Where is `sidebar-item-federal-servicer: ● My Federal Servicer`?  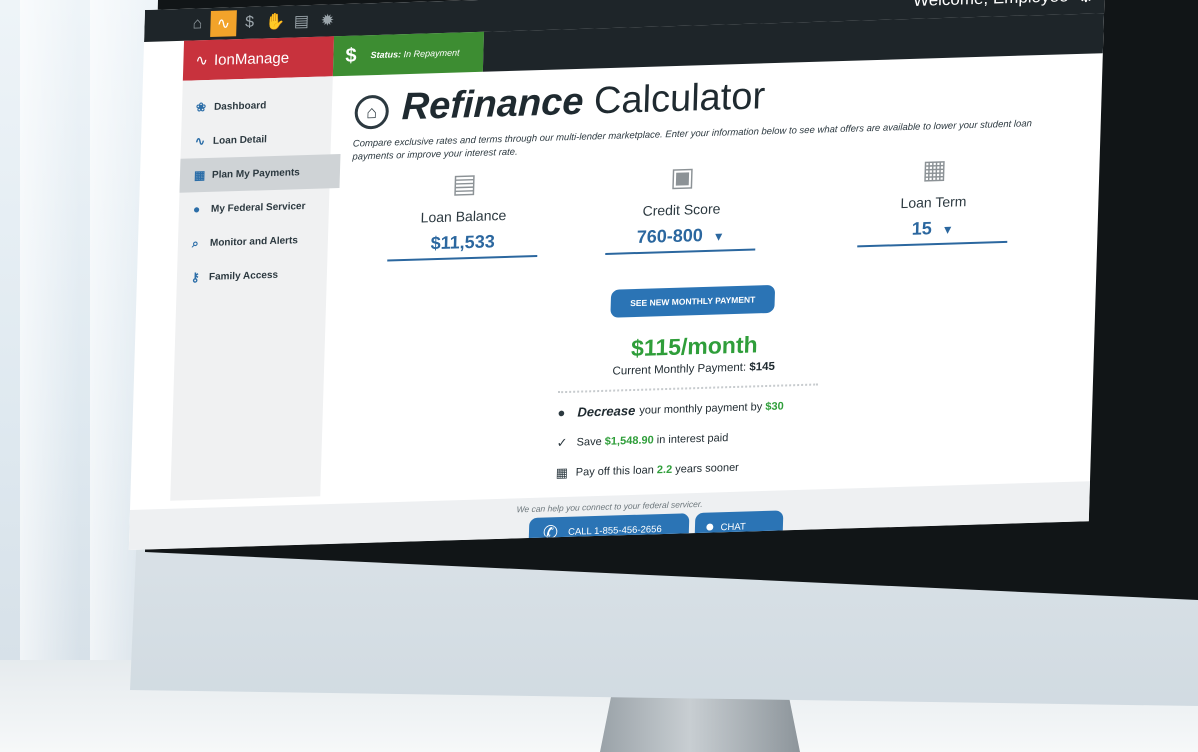
sidebar-item-federal-servicer: ● My Federal Servicer is located at coordinates (253, 207).